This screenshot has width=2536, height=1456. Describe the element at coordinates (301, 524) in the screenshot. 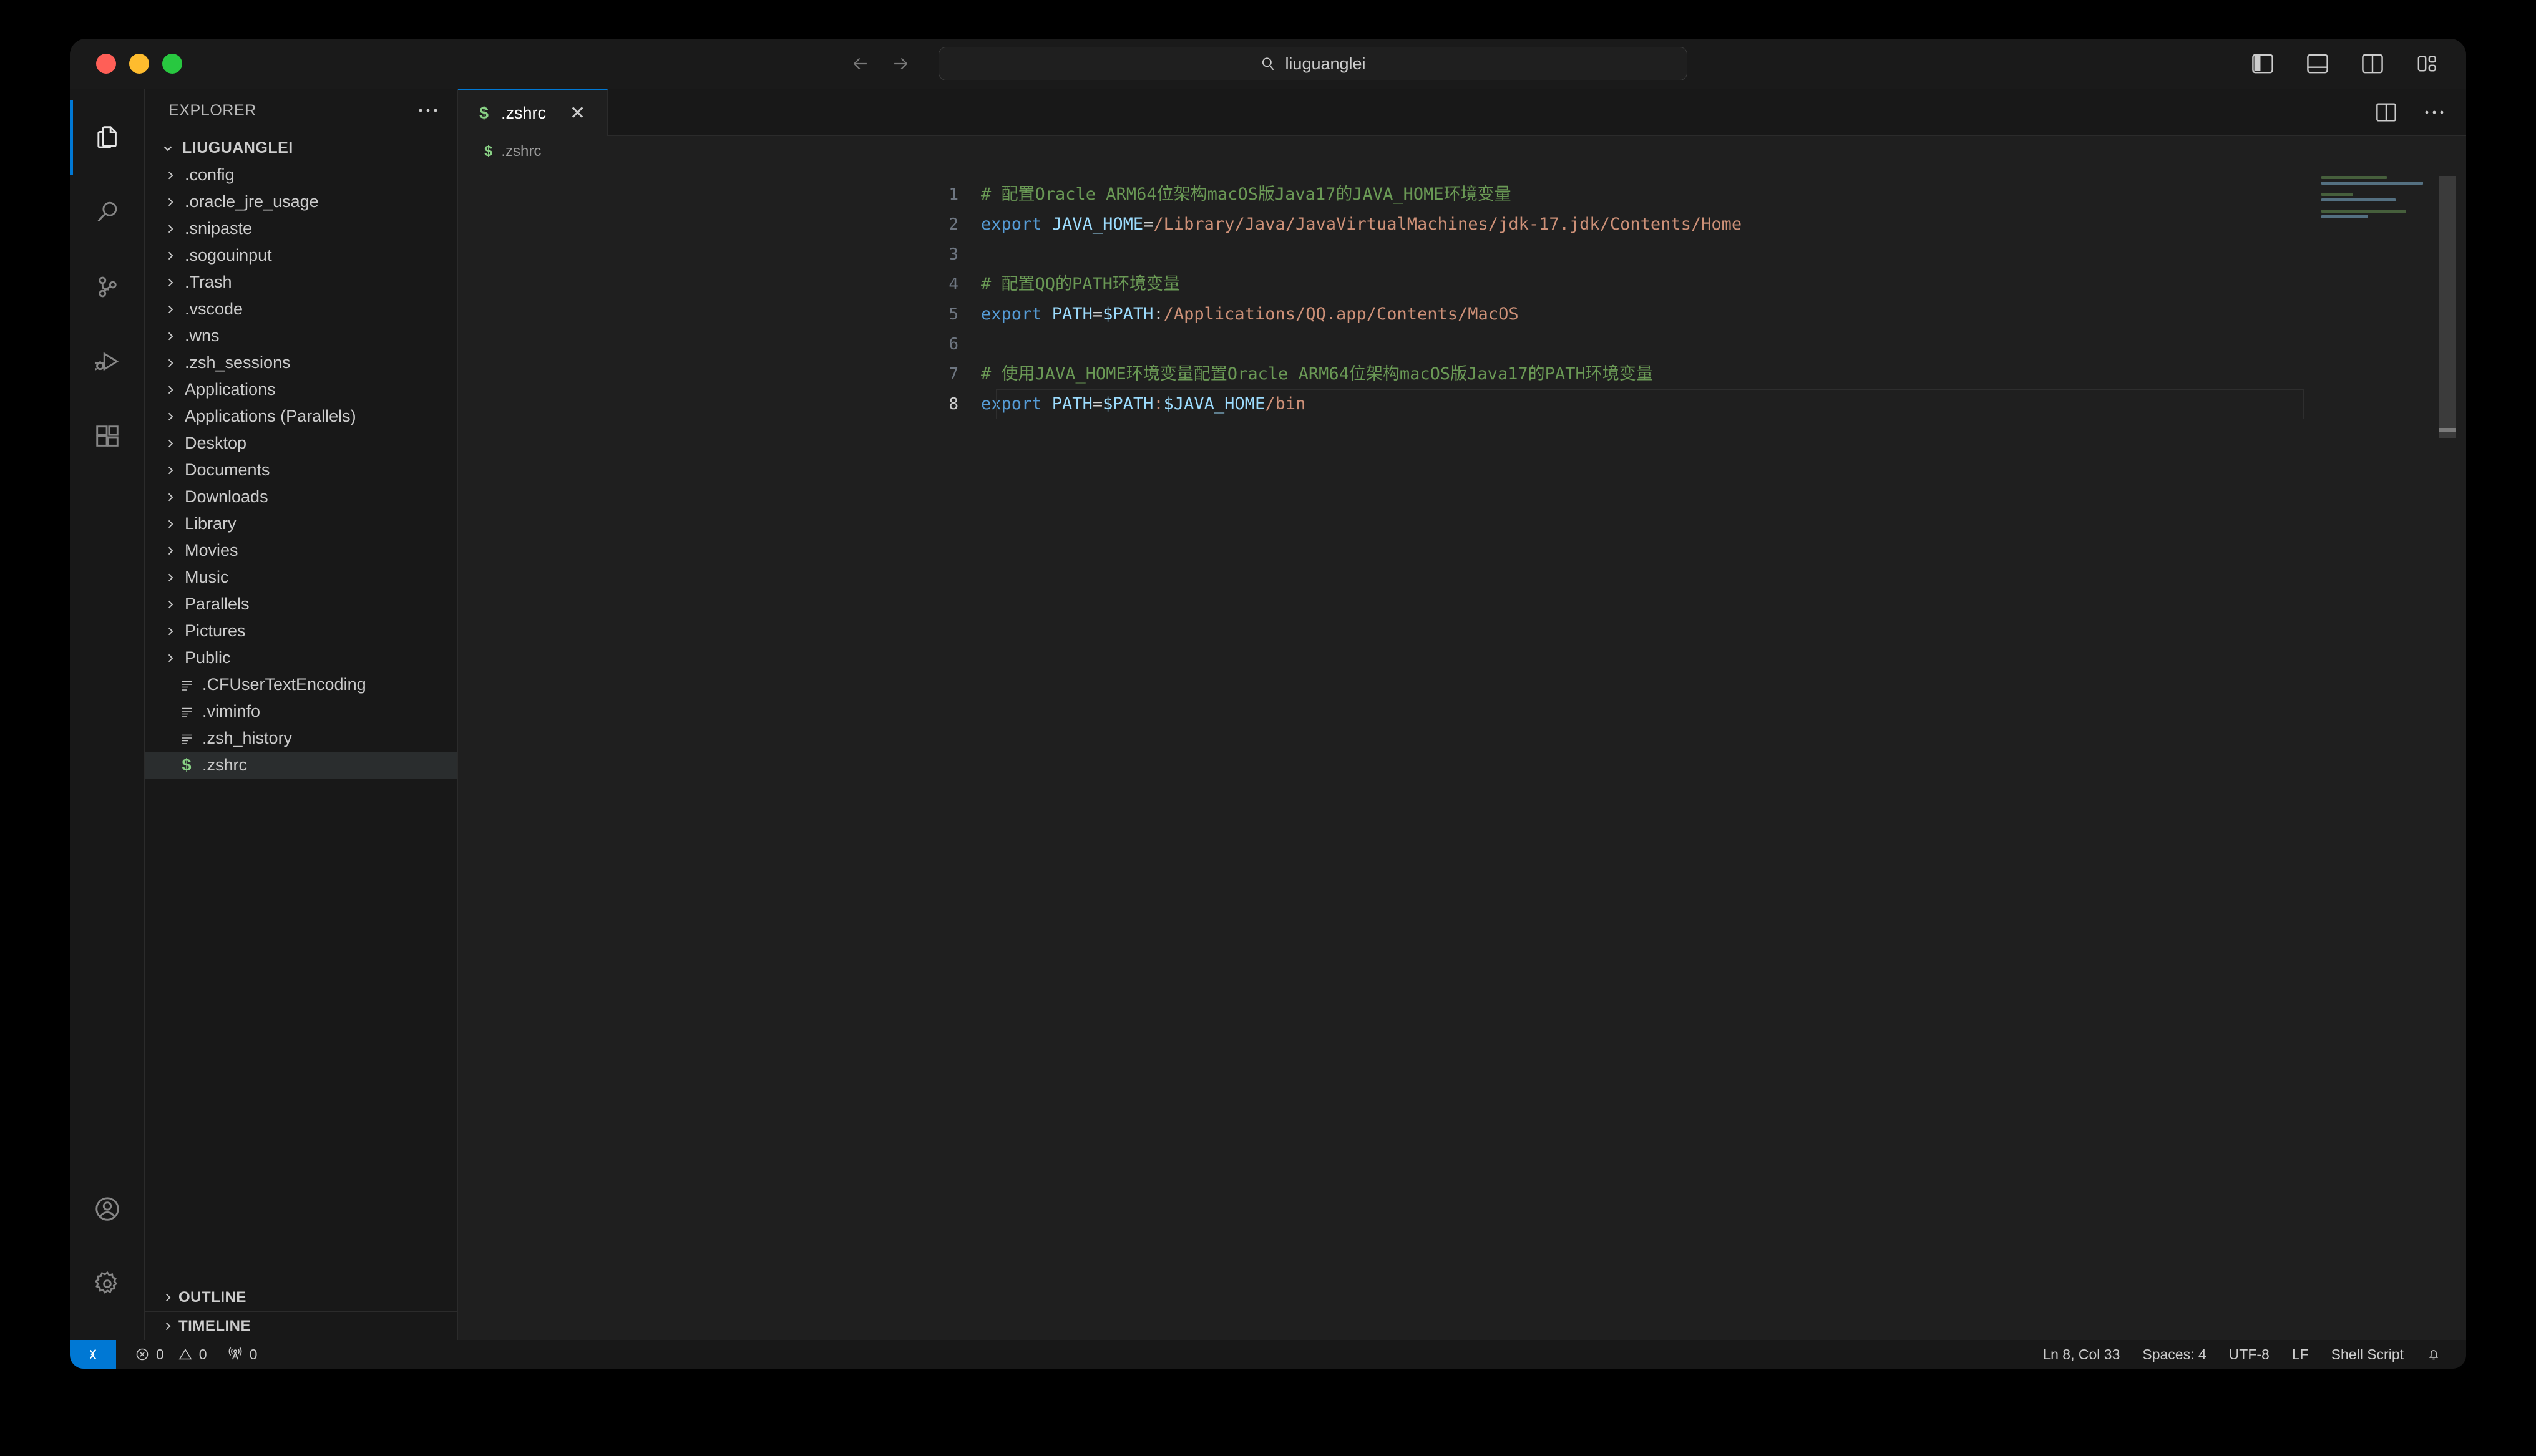

I see `tree-folder-row: Library` at that location.